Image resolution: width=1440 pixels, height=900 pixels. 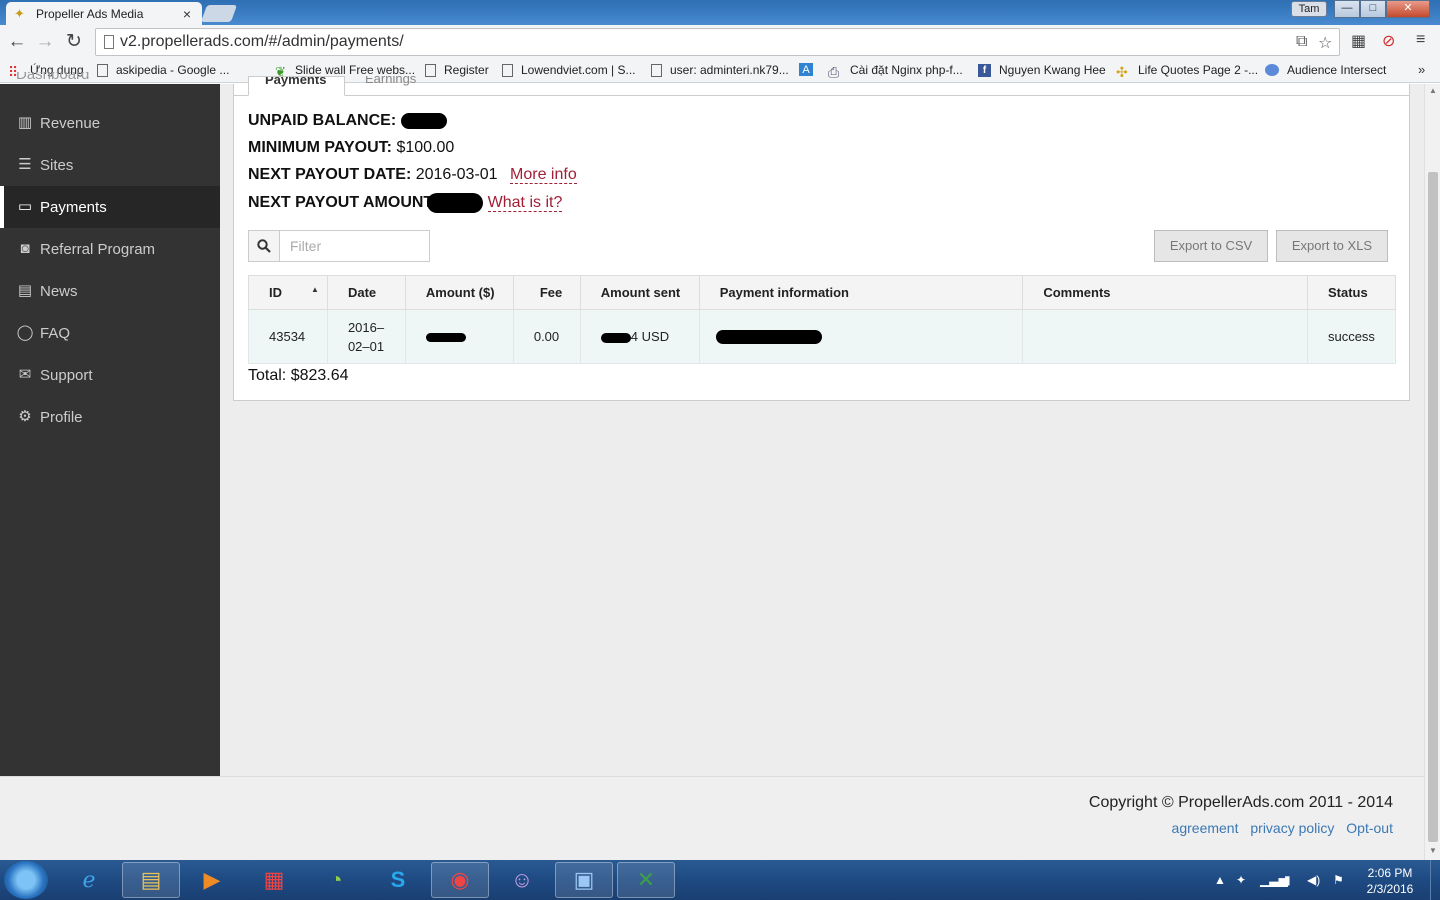 I want to click on excel-icon: ✕, so click(x=646, y=880).